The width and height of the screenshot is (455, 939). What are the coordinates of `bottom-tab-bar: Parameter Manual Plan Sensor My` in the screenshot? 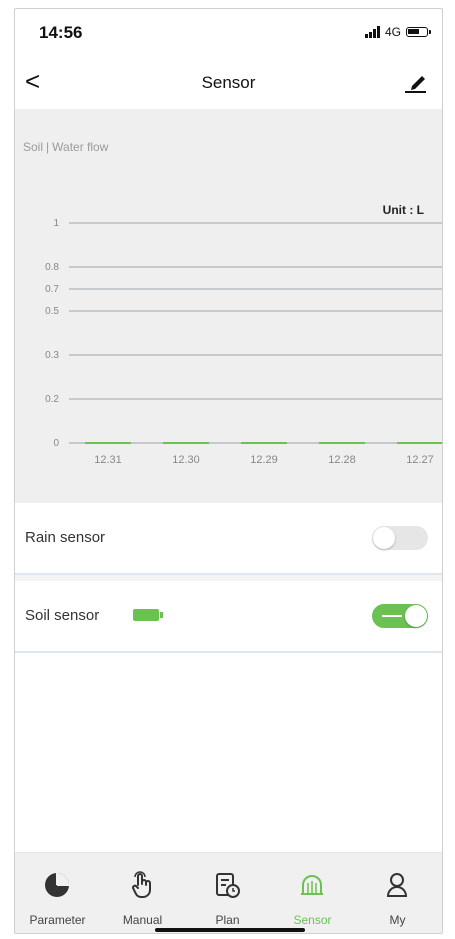 It's located at (228, 892).